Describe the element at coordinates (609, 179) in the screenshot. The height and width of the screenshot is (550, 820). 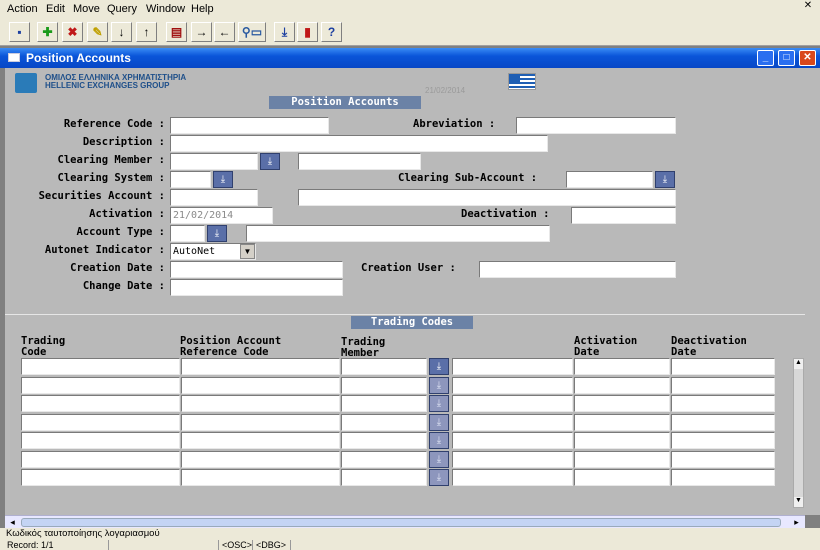
I see `clearing-sub-account-field` at that location.